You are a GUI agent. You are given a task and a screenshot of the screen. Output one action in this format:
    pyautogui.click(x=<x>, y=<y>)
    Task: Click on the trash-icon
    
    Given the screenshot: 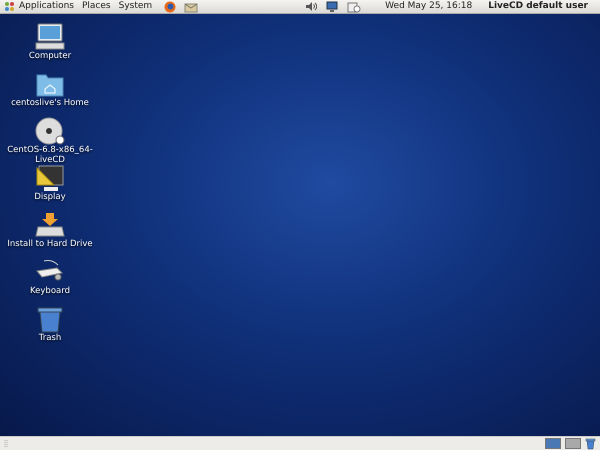 What is the action you would take?
    pyautogui.click(x=590, y=444)
    